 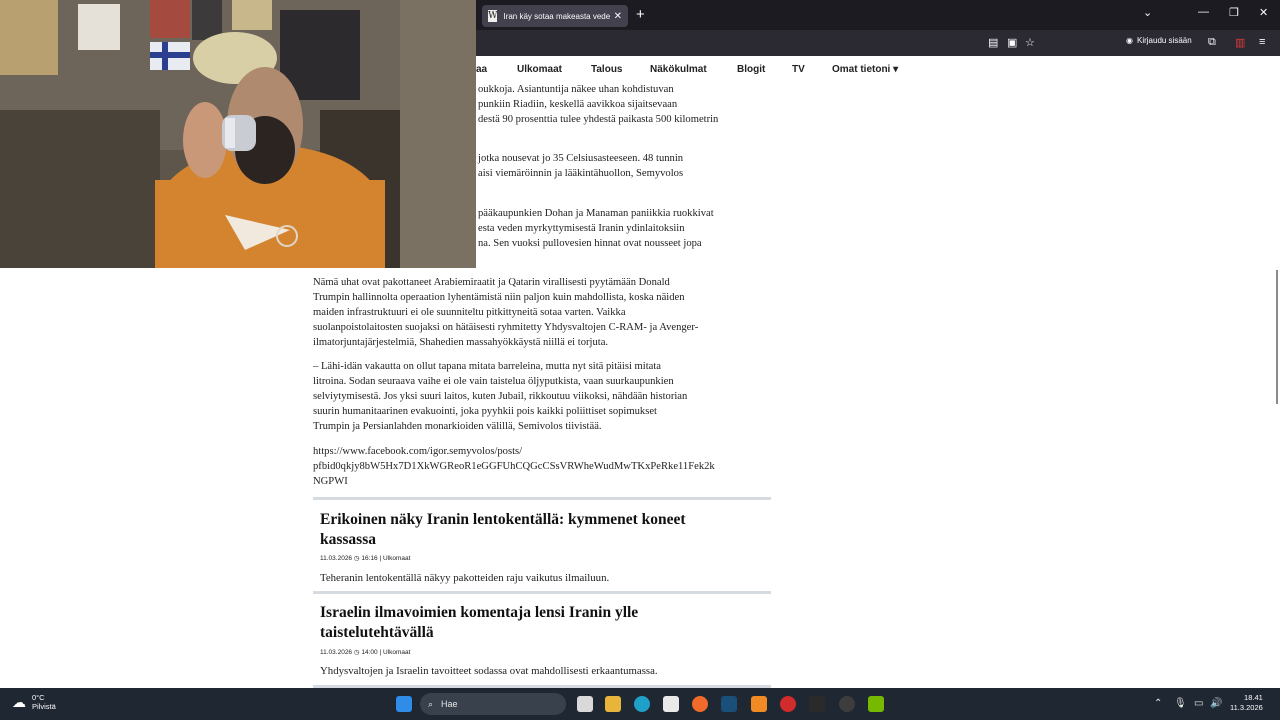 What do you see at coordinates (1277, 337) in the screenshot?
I see `scrollbar-thumb` at bounding box center [1277, 337].